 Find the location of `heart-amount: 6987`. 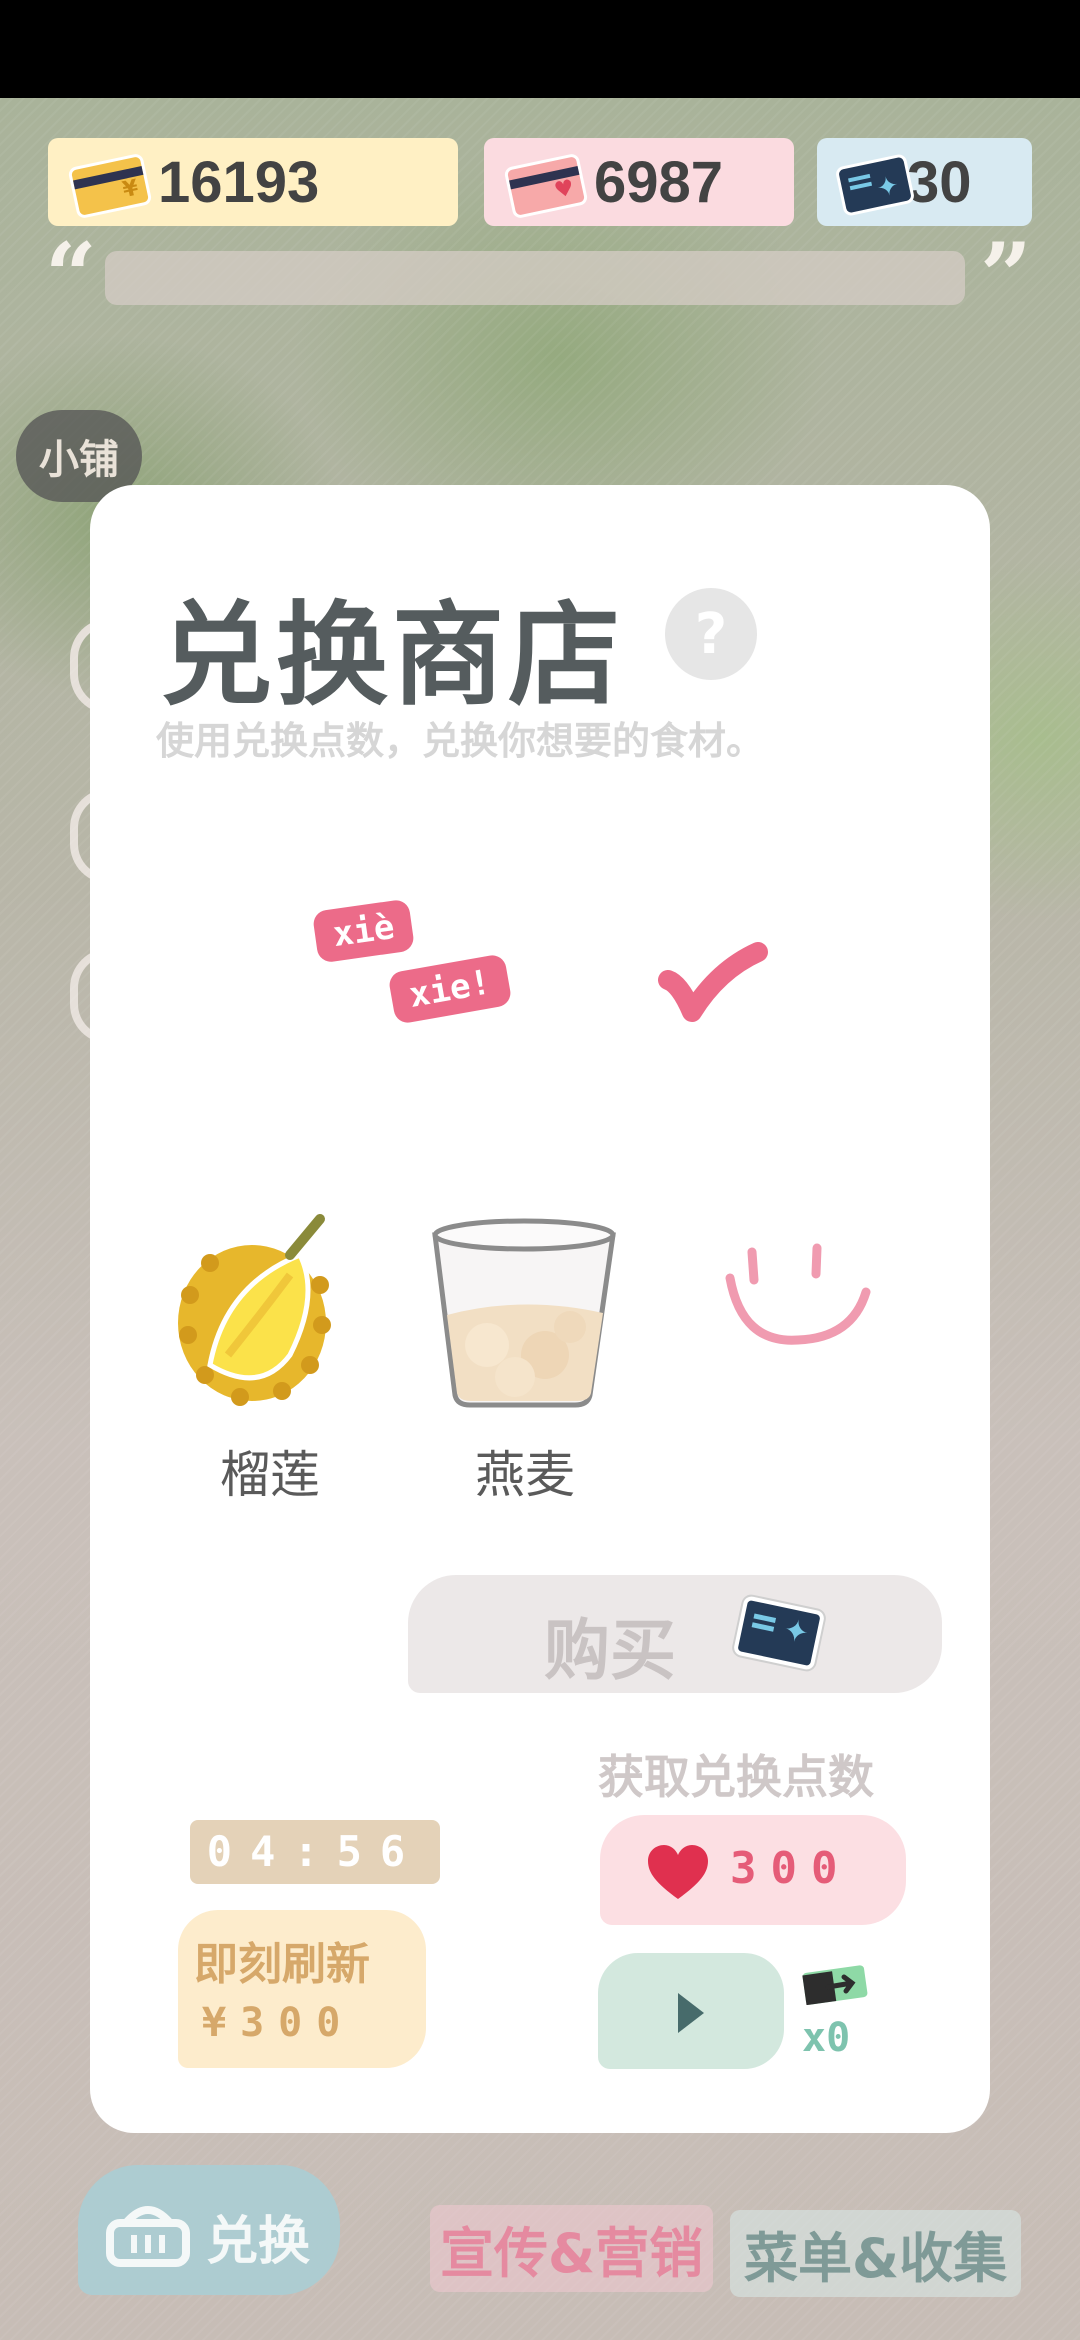

heart-amount: 6987 is located at coordinates (659, 182).